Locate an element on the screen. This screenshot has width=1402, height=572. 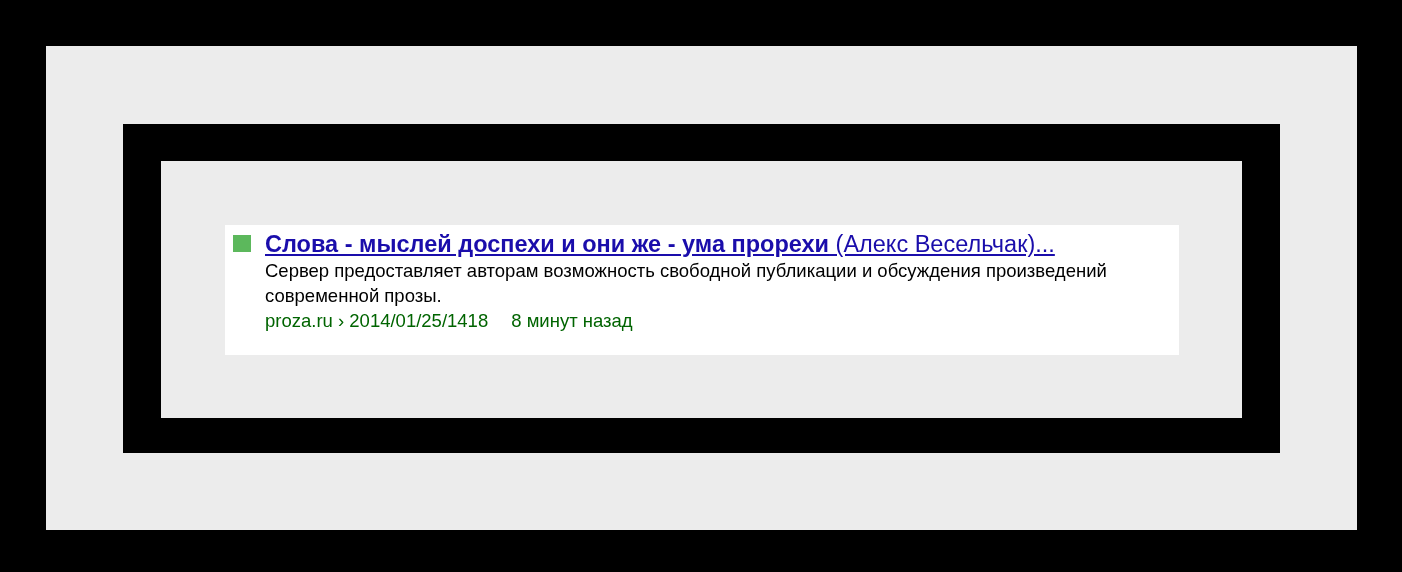
result-url: proza.ru › 2014/01/25/1418 is located at coordinates (377, 321).